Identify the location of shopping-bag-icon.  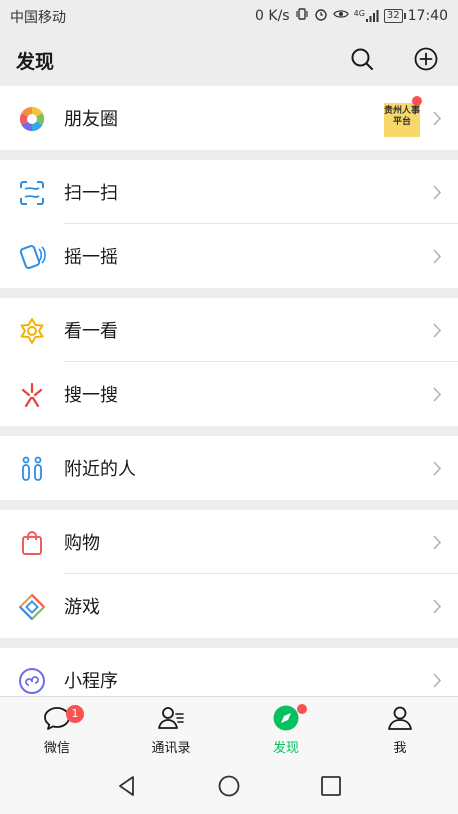
(32, 543).